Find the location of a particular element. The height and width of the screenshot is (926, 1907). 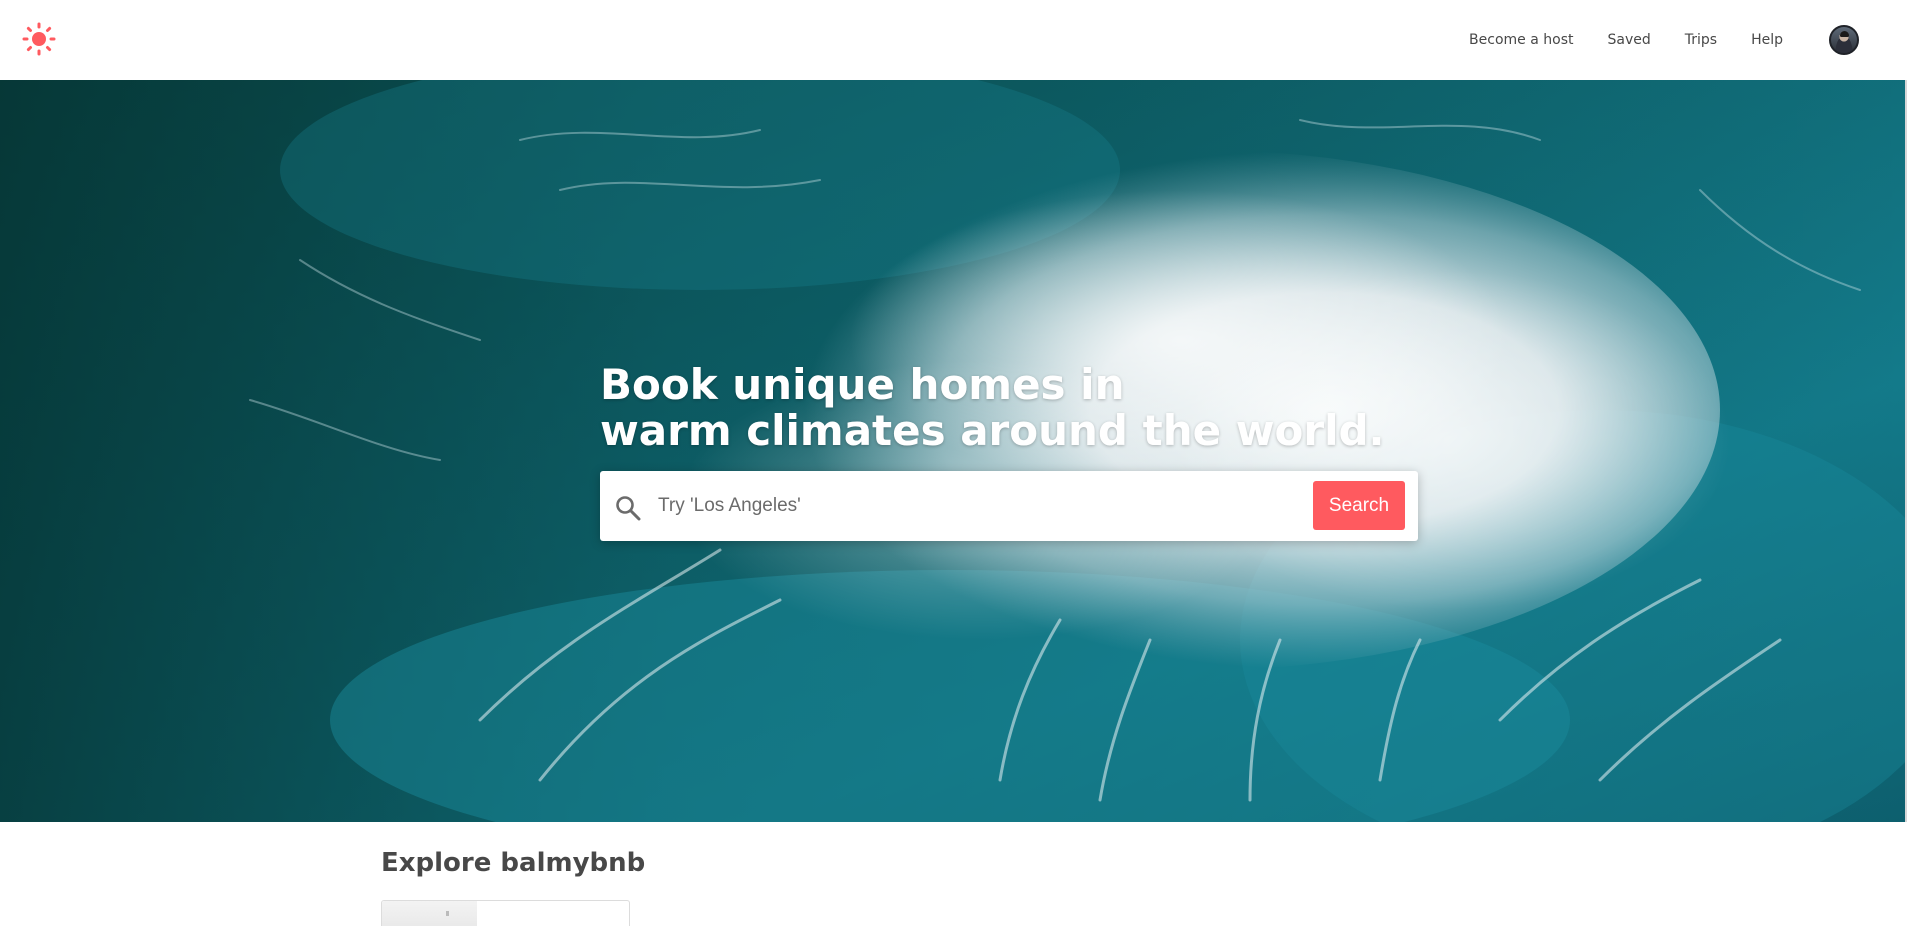

explore-section-title: Explore balmybnb is located at coordinates (513, 863).